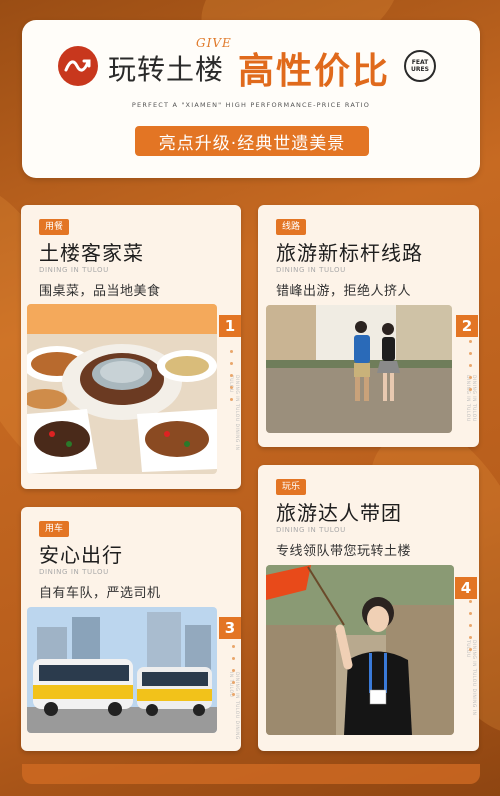 The image size is (500, 796). What do you see at coordinates (251, 774) in the screenshot?
I see `bottom-band` at bounding box center [251, 774].